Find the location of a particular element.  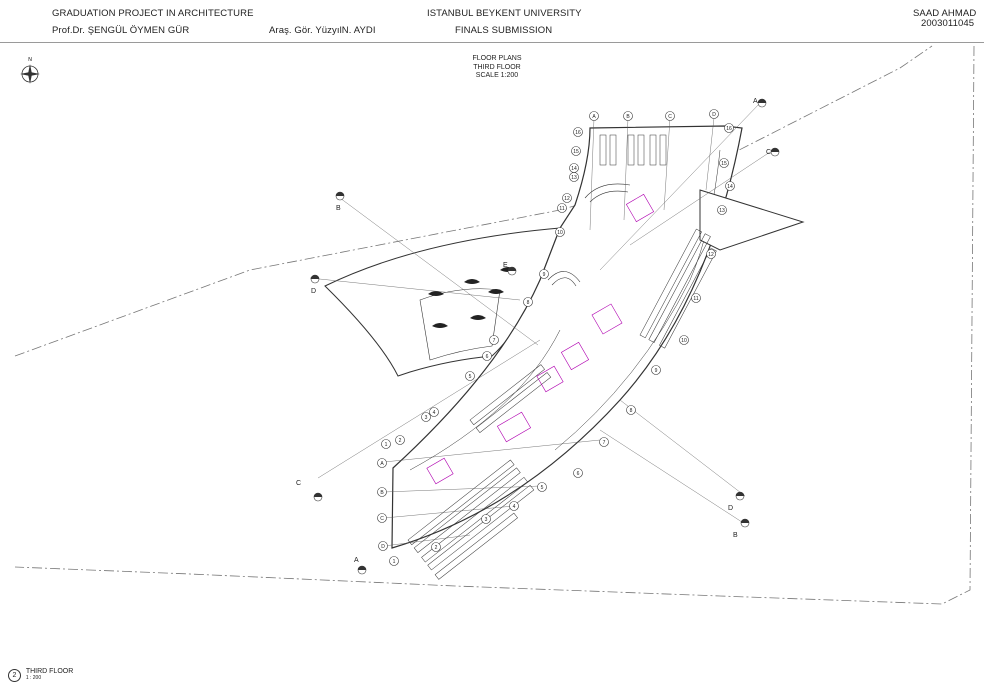

grid-bubble-left-row-8: 8 is located at coordinates (528, 302).